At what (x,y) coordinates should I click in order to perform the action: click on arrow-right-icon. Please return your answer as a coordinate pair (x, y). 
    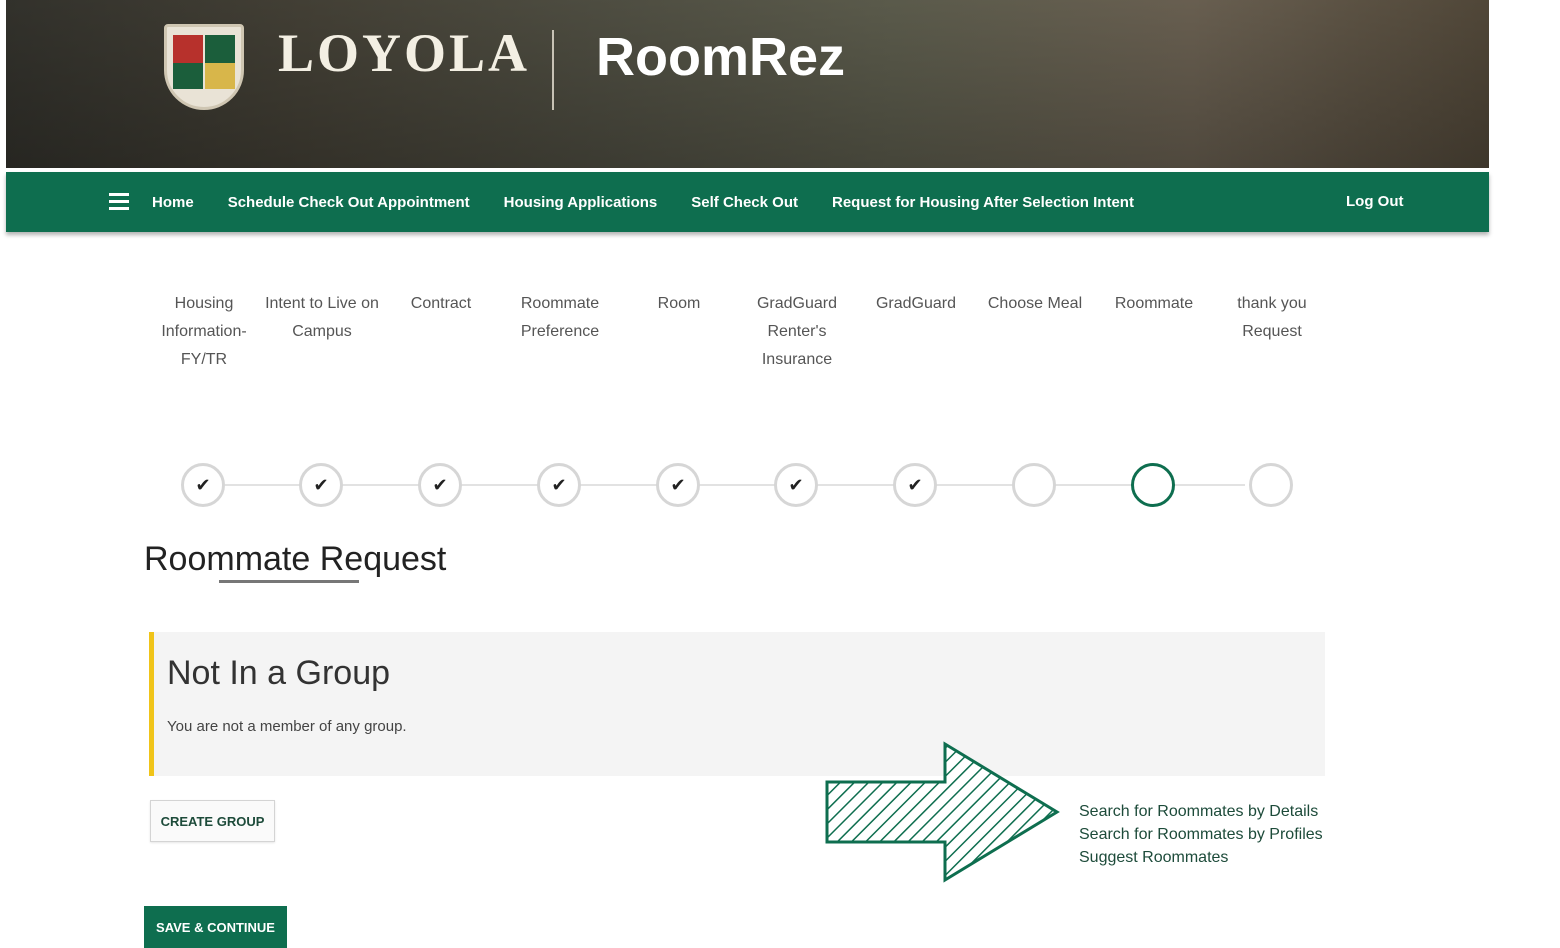
    Looking at the image, I should click on (942, 812).